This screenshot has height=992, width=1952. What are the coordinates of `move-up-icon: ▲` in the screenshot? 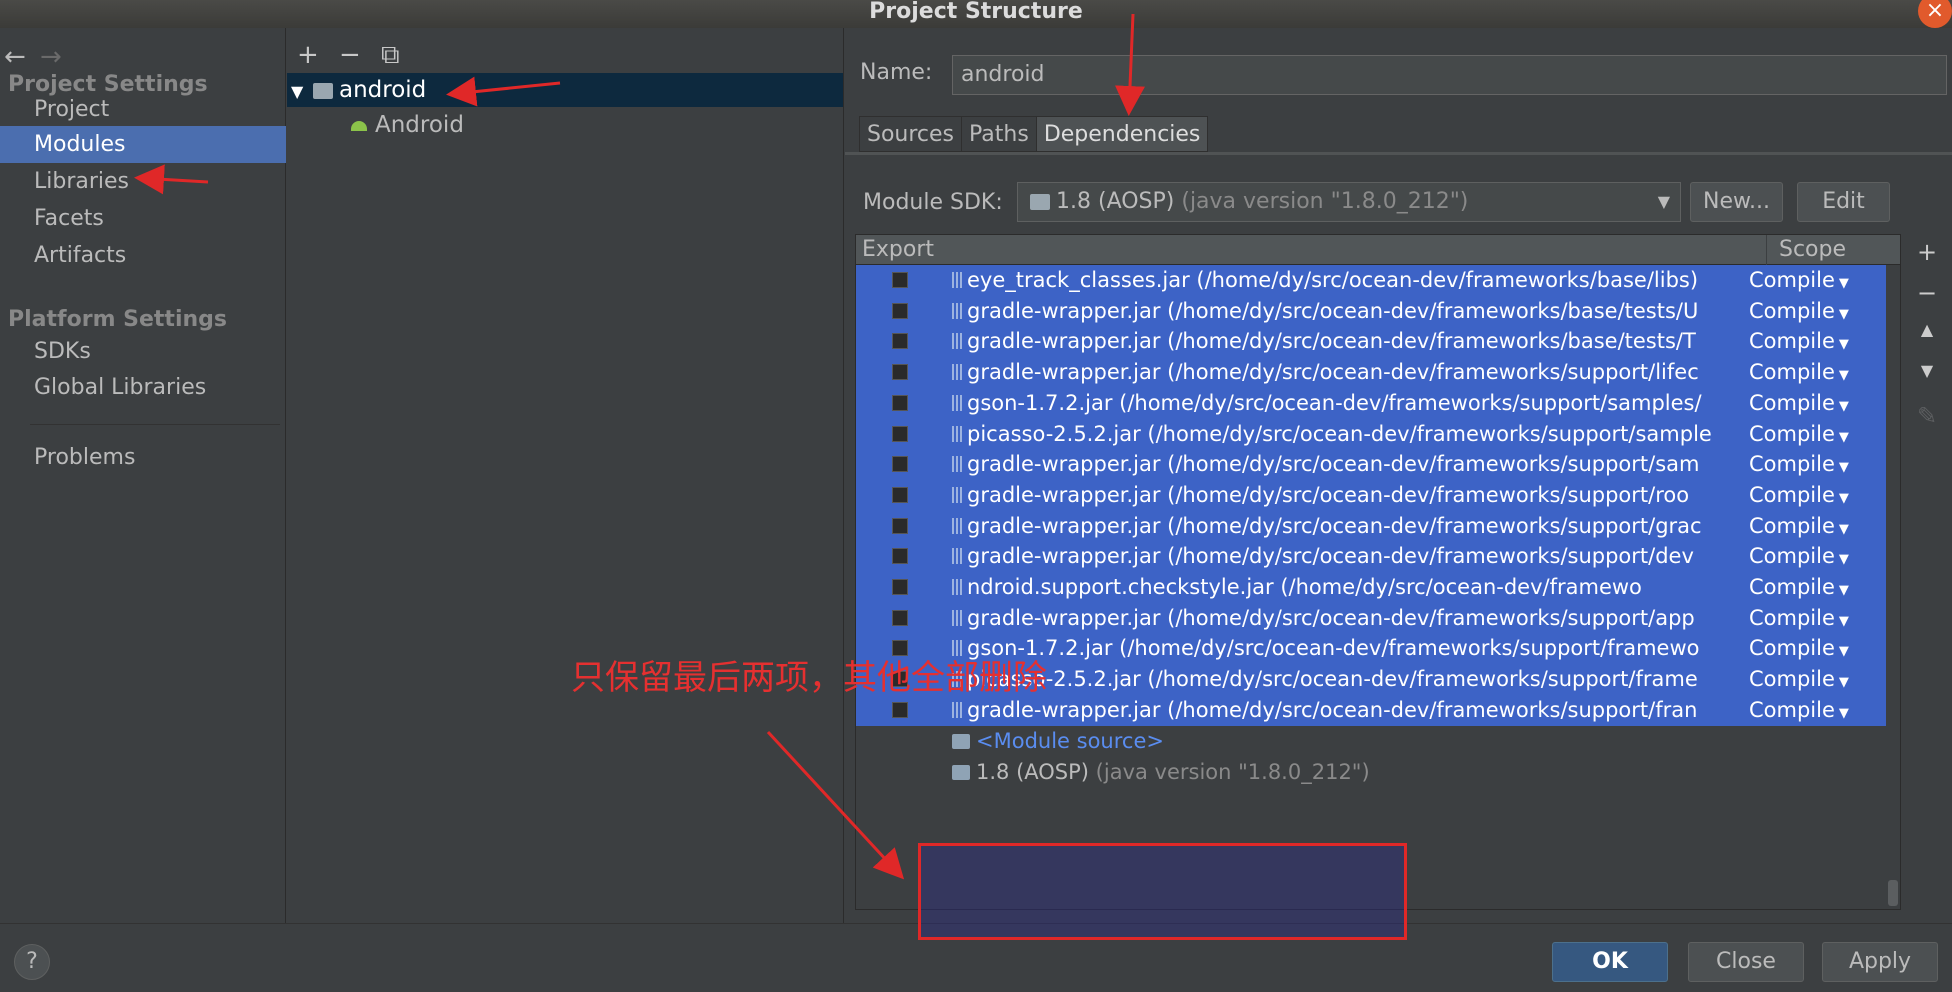 It's located at (1927, 340).